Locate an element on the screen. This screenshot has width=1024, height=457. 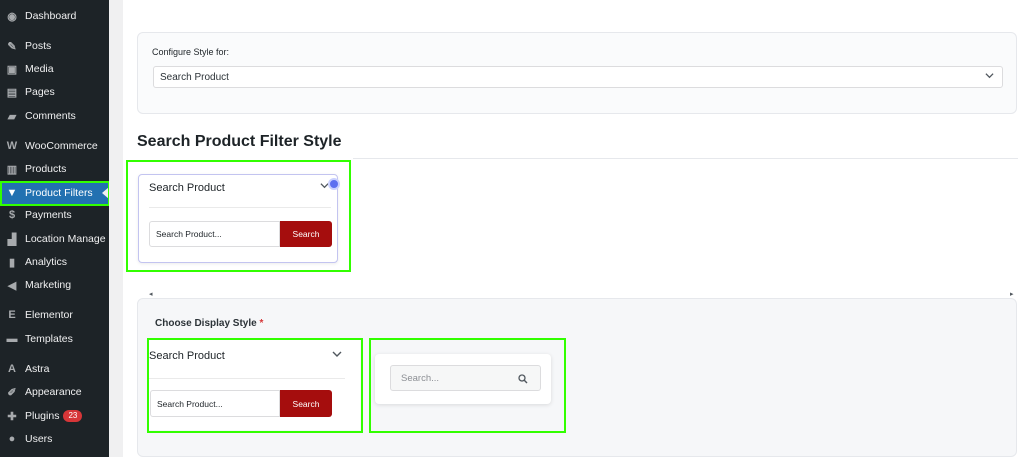
sidebar-item-users: ● Users is located at coordinates (54, 439).